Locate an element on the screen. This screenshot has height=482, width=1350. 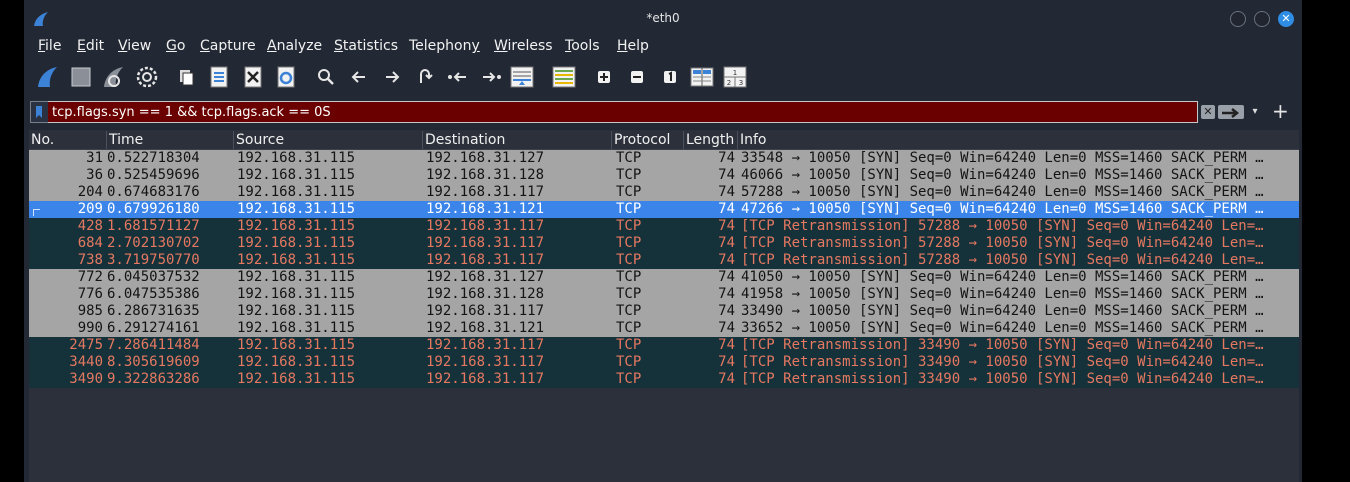
save-file-icon is located at coordinates (219, 77).